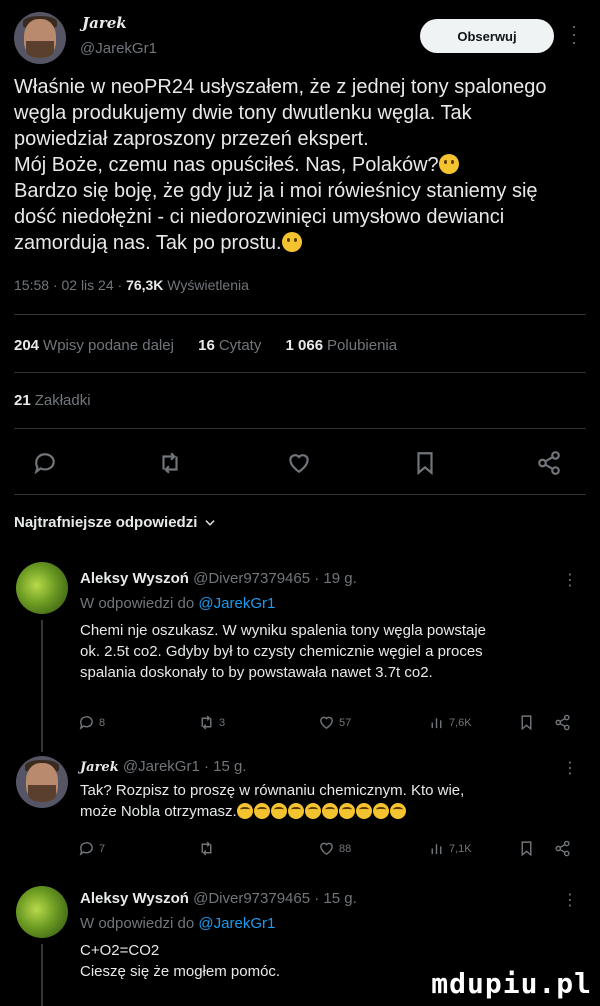 The width and height of the screenshot is (600, 1006). I want to click on post-header: Jarek @JarekGr1 Obserwuj · · ·, so click(300, 34).